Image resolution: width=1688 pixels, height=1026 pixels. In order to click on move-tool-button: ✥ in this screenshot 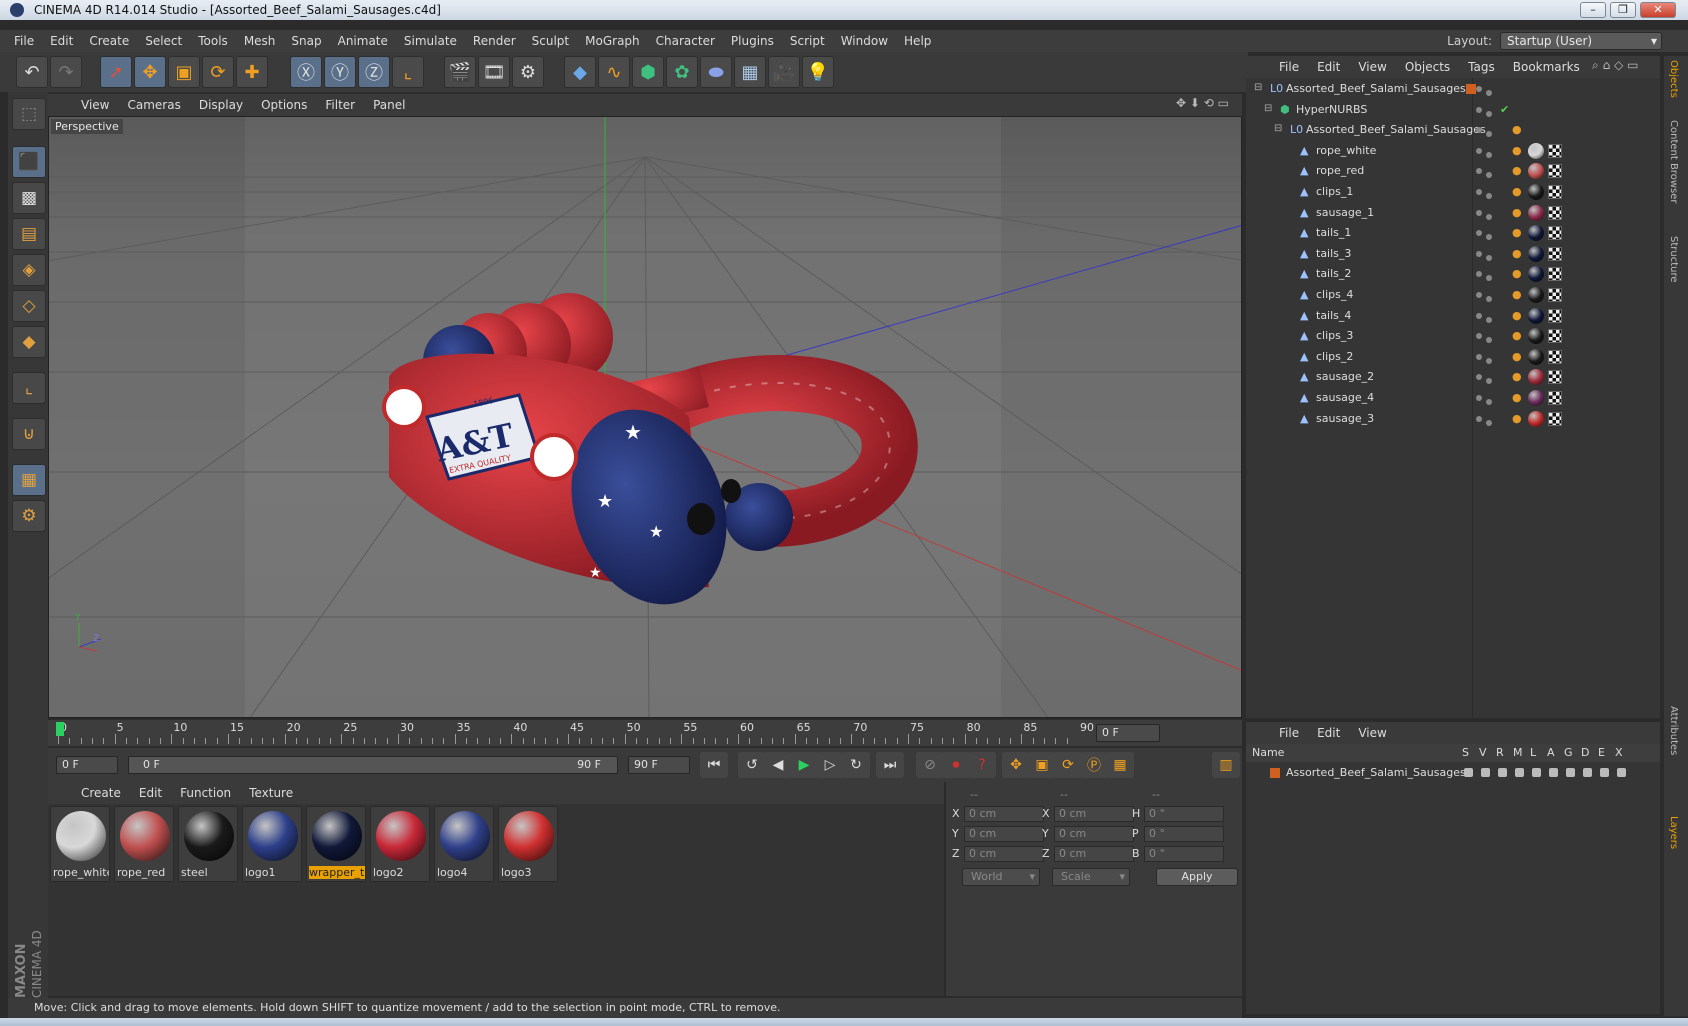, I will do `click(150, 72)`.